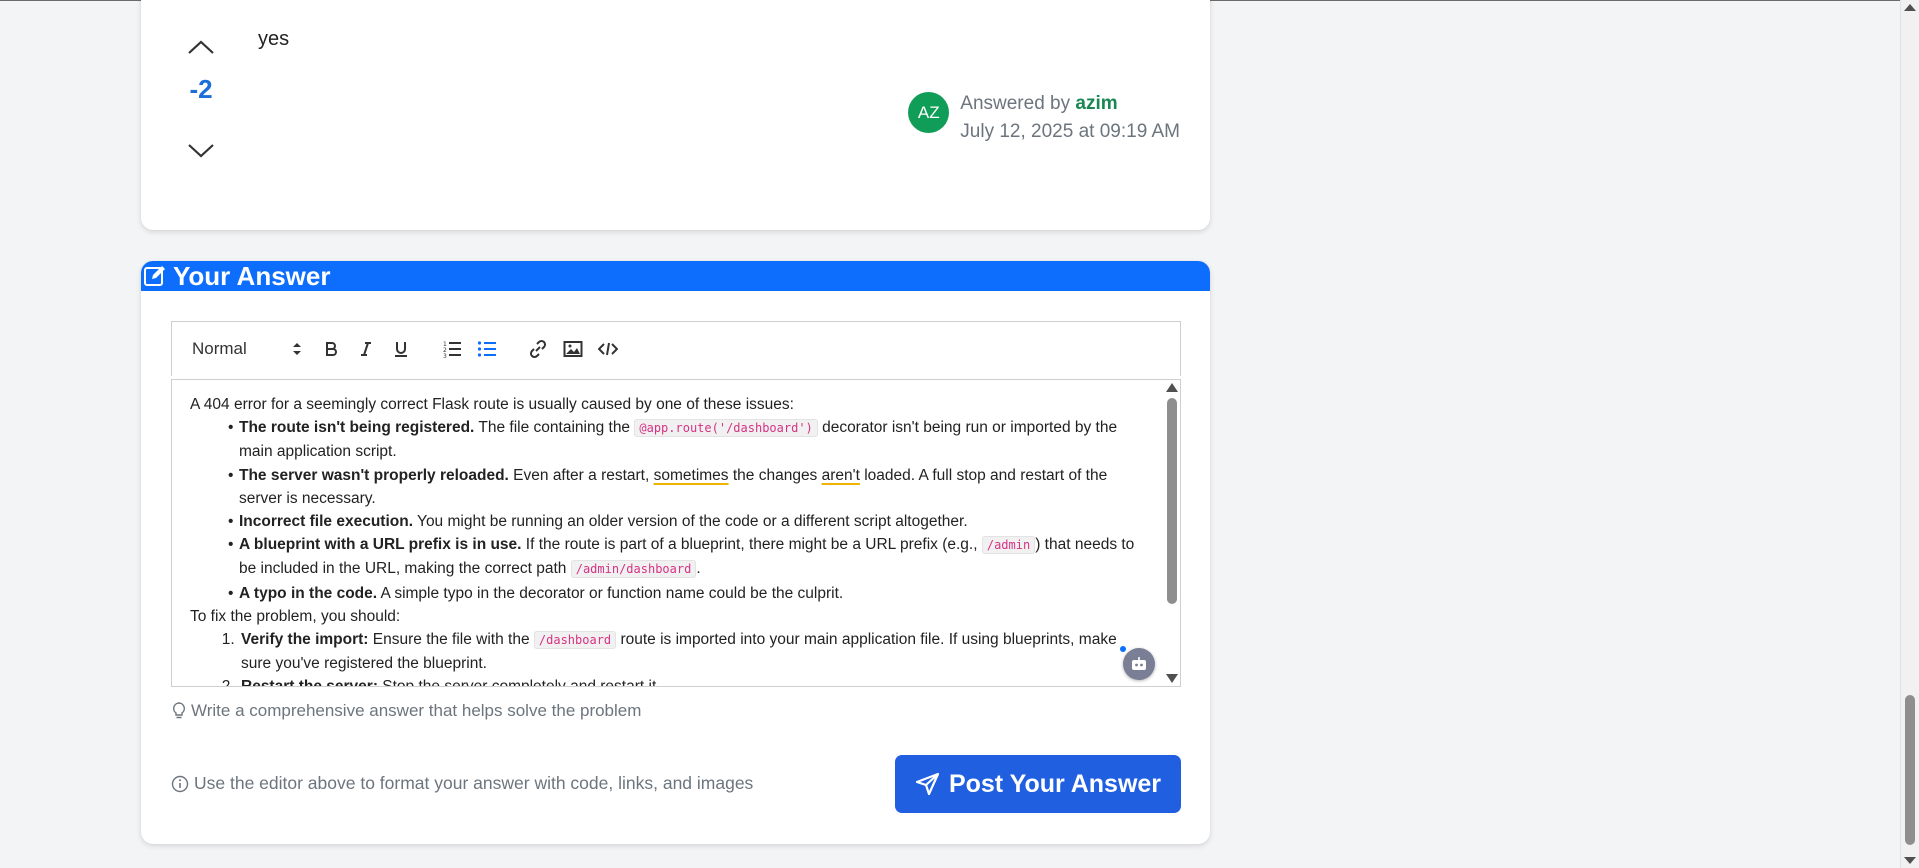 The image size is (1919, 868). I want to click on image-icon, so click(573, 349).